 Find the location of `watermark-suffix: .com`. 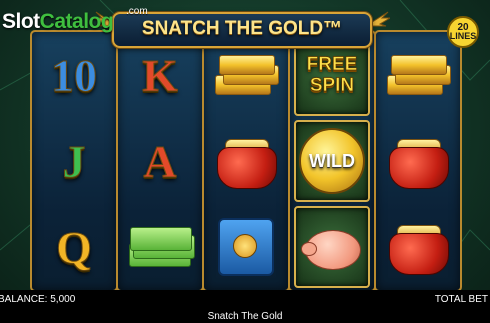

watermark-suffix: .com is located at coordinates (137, 11).